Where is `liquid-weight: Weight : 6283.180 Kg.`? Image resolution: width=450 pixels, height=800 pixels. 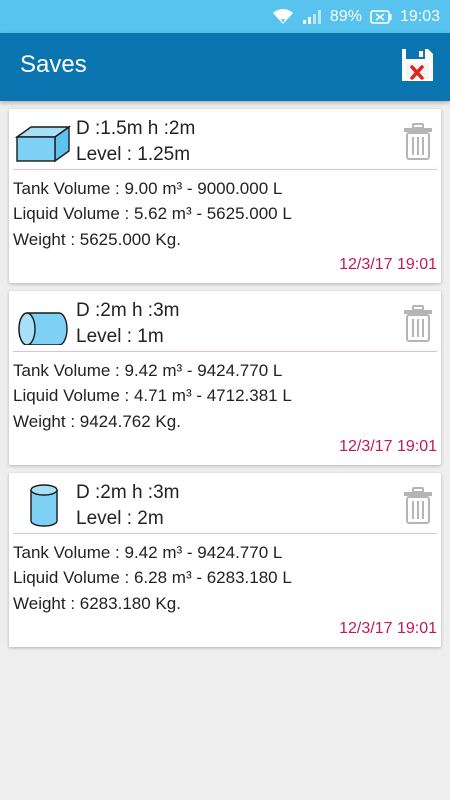 liquid-weight: Weight : 6283.180 Kg. is located at coordinates (97, 603).